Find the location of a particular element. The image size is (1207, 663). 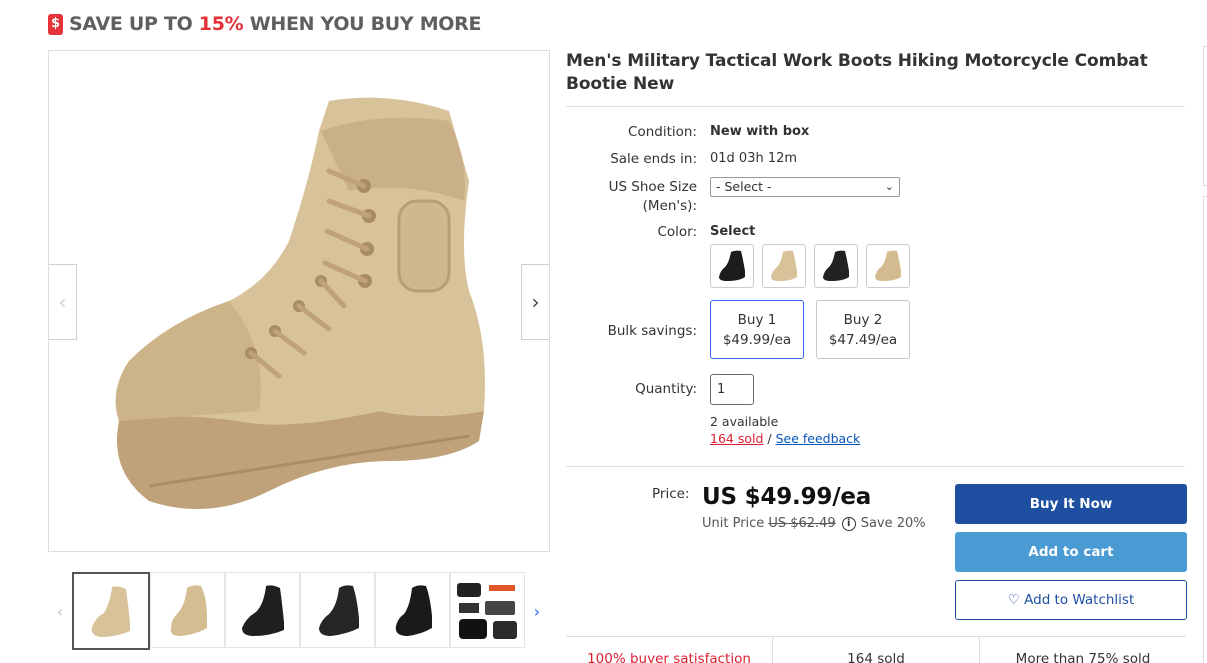

sold-stat: 164 sold is located at coordinates (876, 650).